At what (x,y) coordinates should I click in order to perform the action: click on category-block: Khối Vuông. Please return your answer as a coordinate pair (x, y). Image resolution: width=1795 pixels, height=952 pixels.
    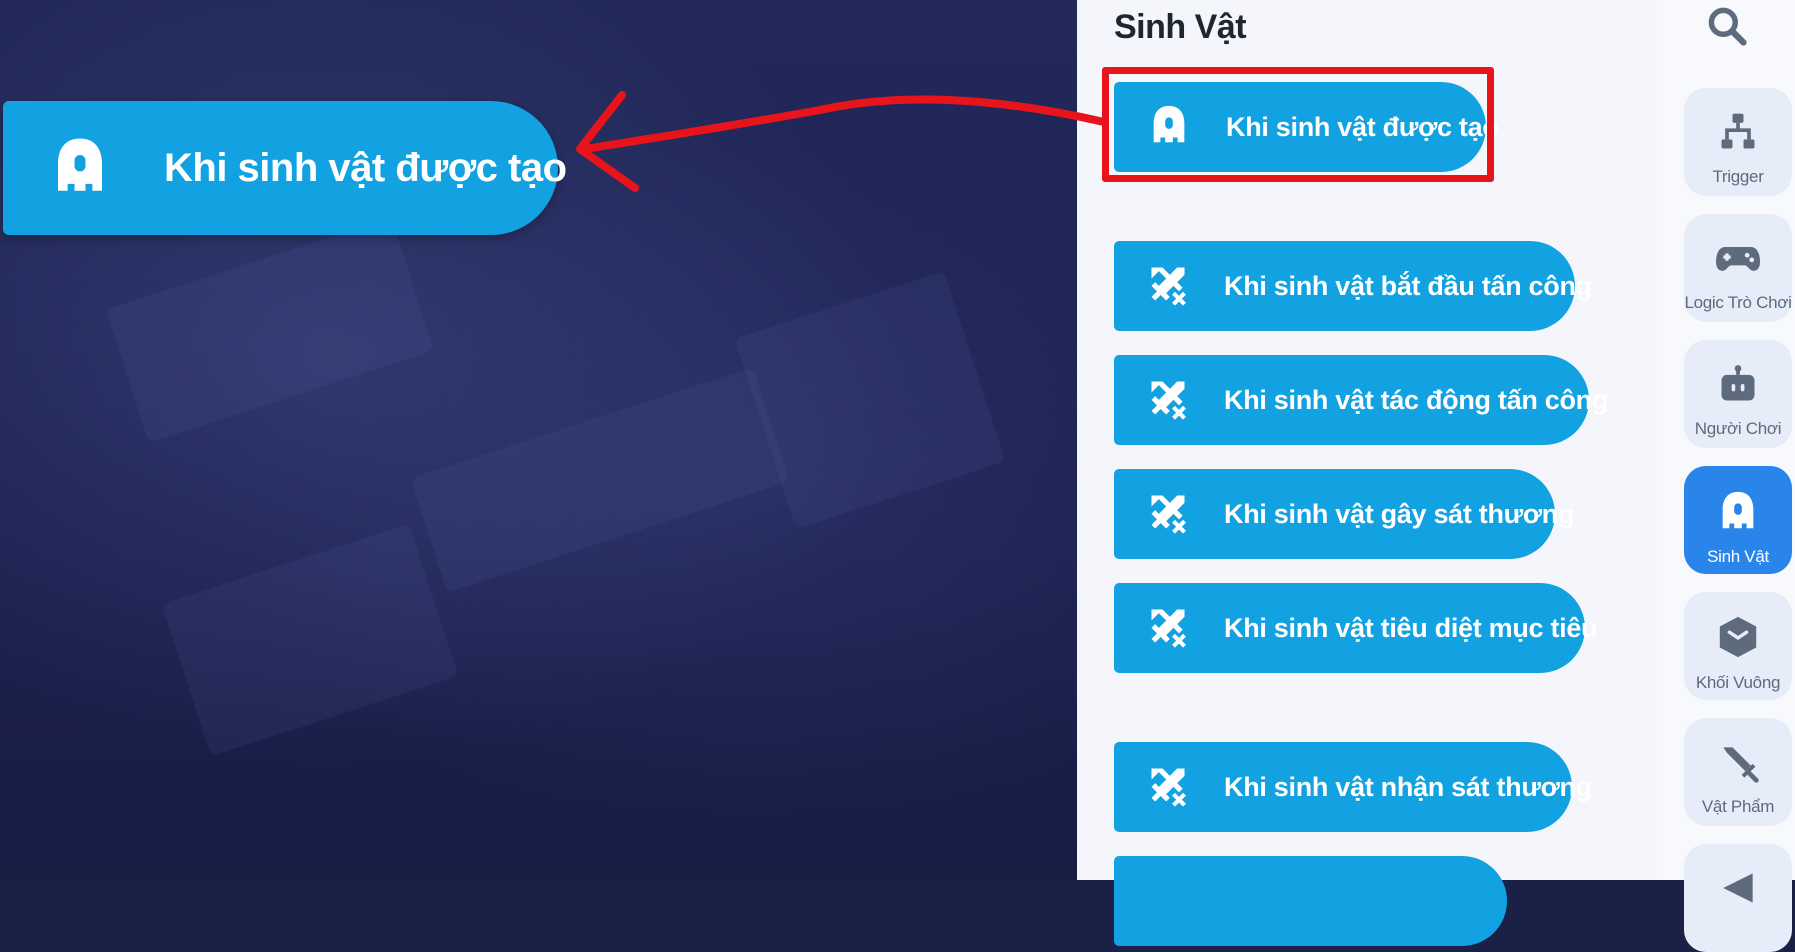
    Looking at the image, I should click on (1738, 646).